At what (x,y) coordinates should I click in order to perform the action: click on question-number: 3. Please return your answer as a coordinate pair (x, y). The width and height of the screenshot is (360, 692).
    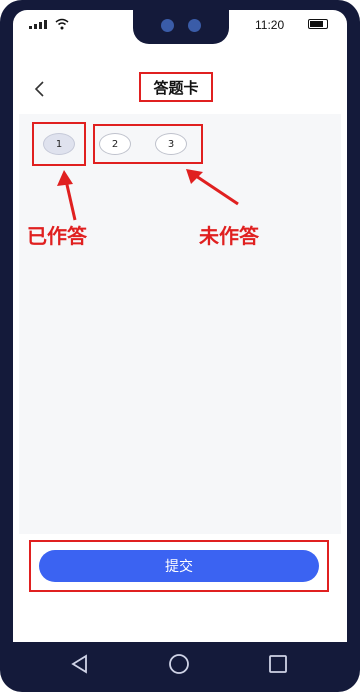
    Looking at the image, I should click on (171, 144).